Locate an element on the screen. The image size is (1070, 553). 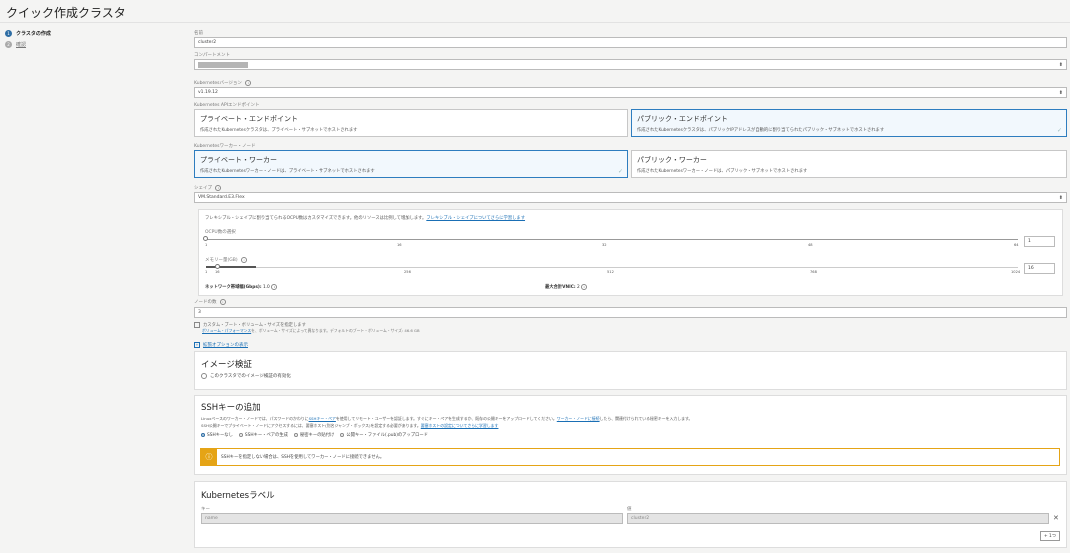
ssh-option-upload: 公開キー・ファイル(.pub)のアップロード is located at coordinates (384, 435).